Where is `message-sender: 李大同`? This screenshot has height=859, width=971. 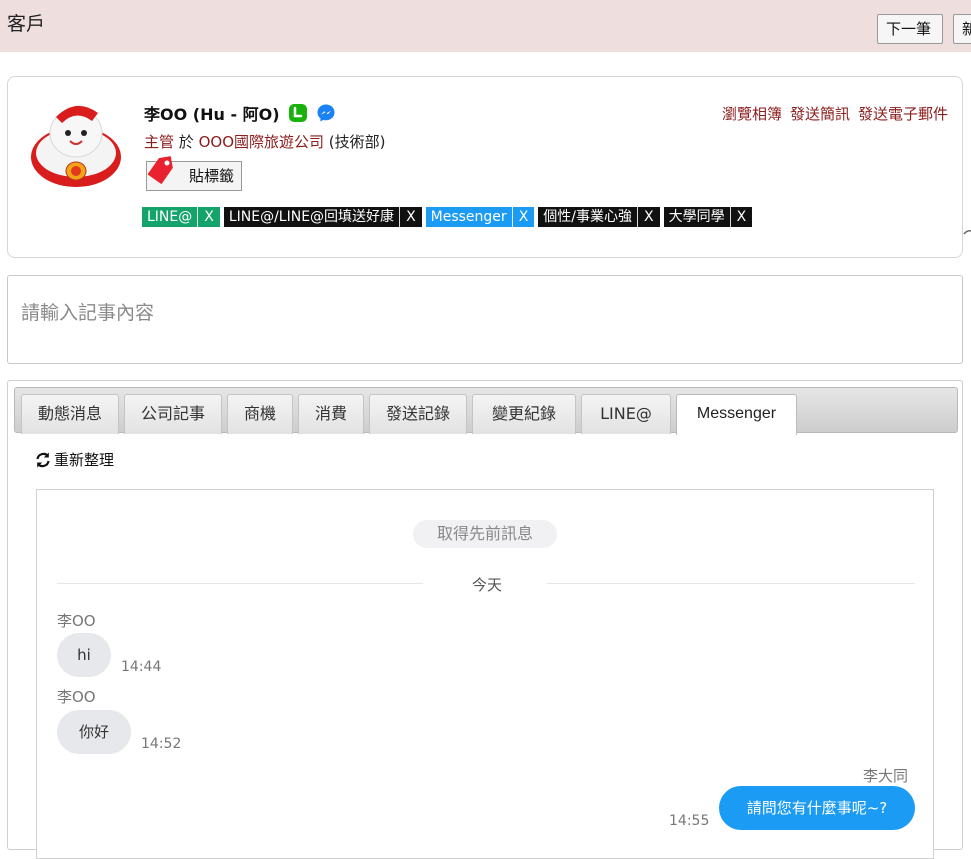
message-sender: 李大同 is located at coordinates (886, 776).